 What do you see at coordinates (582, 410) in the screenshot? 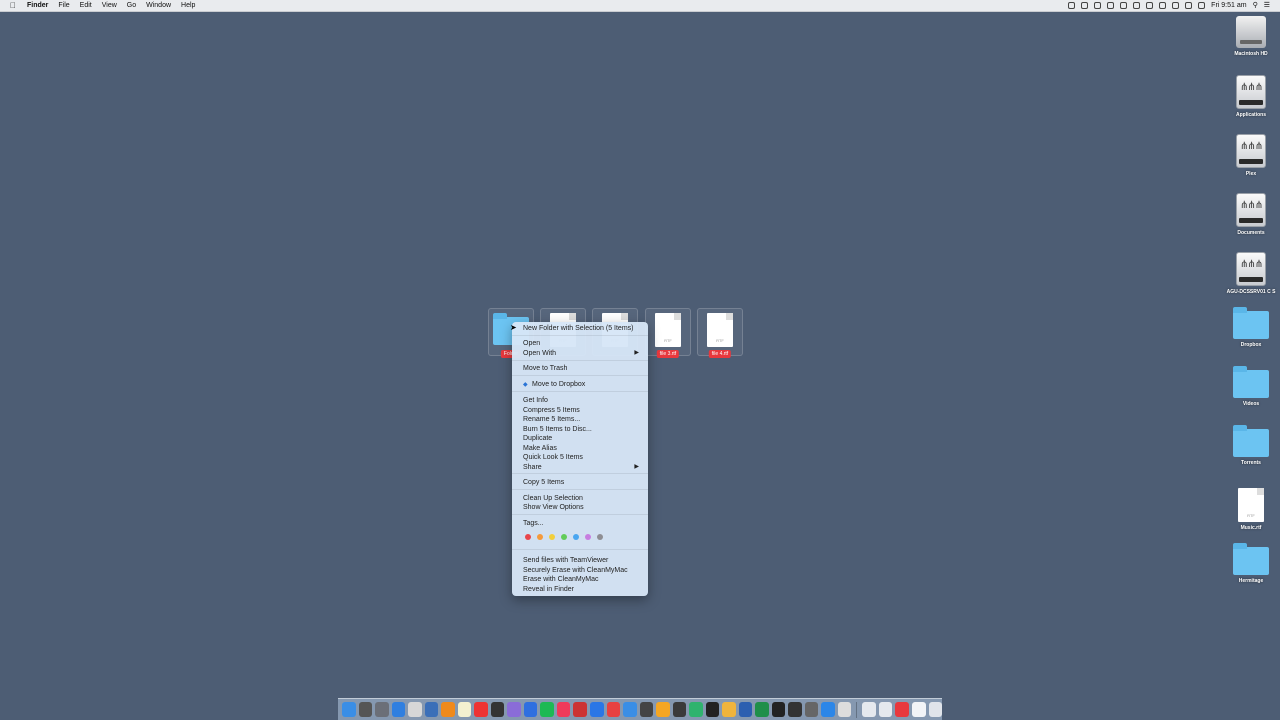
I see `menu-item-compress-5-items: Compress 5 Items` at bounding box center [582, 410].